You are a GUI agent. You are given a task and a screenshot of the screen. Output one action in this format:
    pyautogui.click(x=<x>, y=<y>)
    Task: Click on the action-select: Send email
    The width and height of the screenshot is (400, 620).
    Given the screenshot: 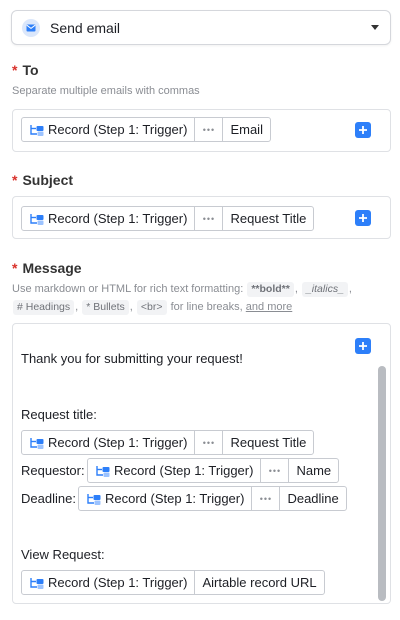 What is the action you would take?
    pyautogui.click(x=201, y=27)
    